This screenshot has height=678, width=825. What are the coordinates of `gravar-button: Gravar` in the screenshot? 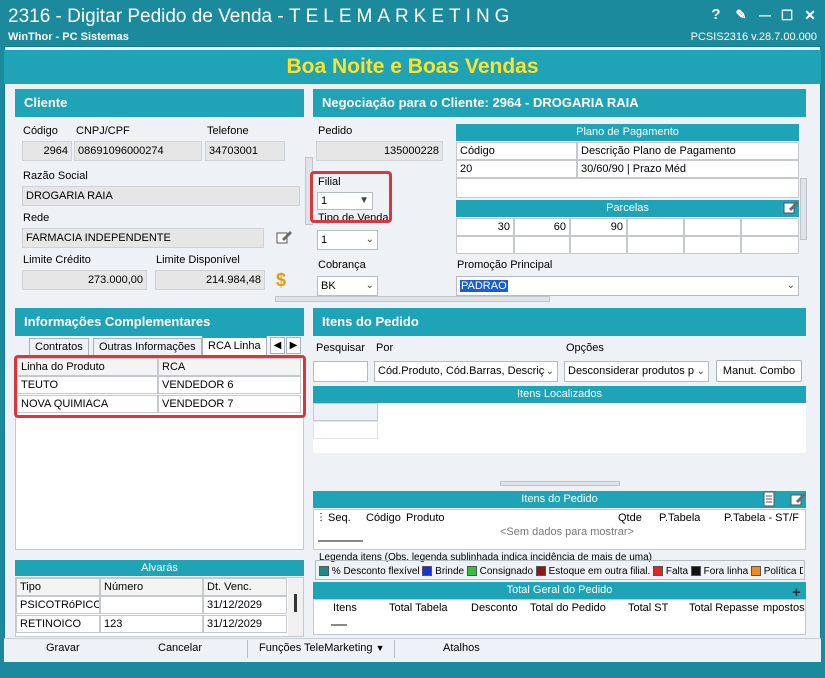 It's located at (63, 648).